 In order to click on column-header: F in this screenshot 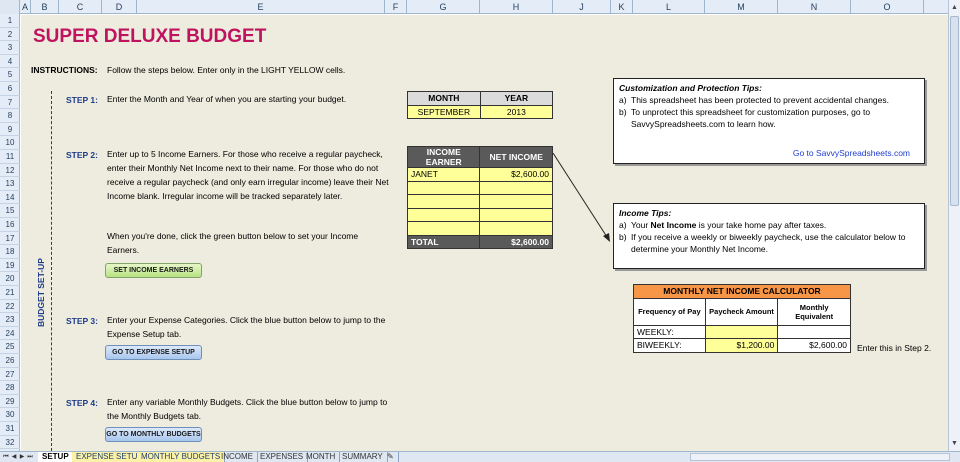, I will do `click(396, 7)`.